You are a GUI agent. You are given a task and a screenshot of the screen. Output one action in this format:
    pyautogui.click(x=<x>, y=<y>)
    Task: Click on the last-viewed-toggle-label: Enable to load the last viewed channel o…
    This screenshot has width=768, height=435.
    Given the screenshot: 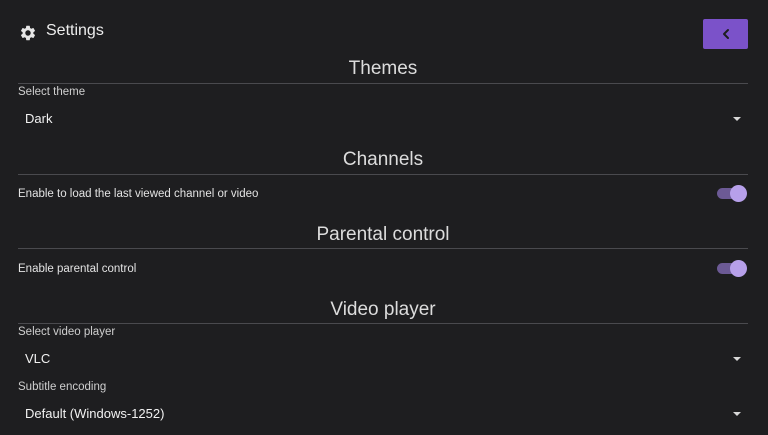 What is the action you would take?
    pyautogui.click(x=138, y=194)
    